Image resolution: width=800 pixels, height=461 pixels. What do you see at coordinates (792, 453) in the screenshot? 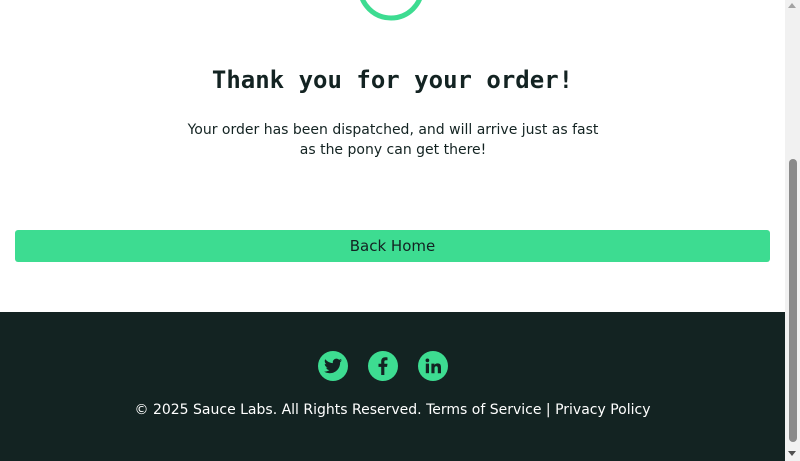
I see `scroll-down-arrow-icon` at bounding box center [792, 453].